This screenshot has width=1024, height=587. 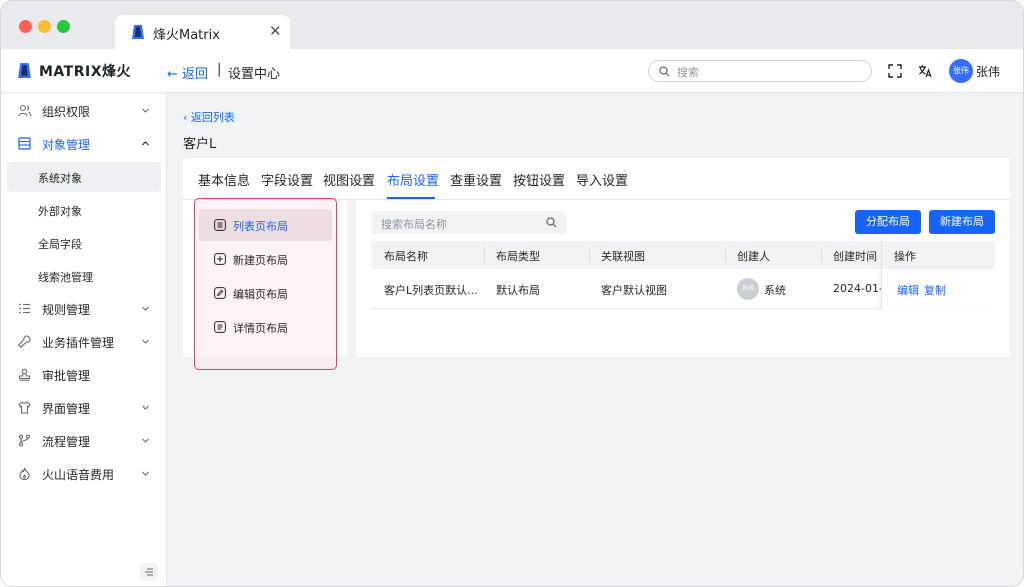 What do you see at coordinates (260, 260) in the screenshot?
I see `layout-type-label: 新建页布局` at bounding box center [260, 260].